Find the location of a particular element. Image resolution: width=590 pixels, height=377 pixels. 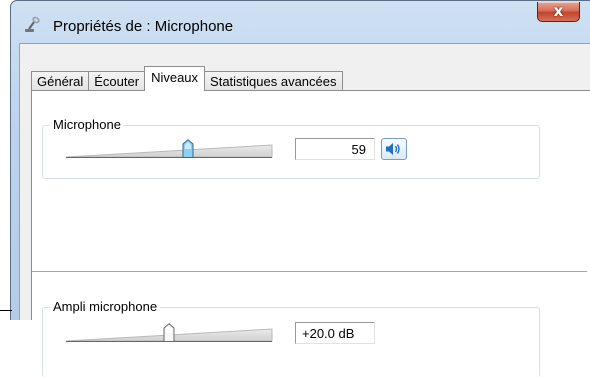

close-button: x is located at coordinates (558, 12).